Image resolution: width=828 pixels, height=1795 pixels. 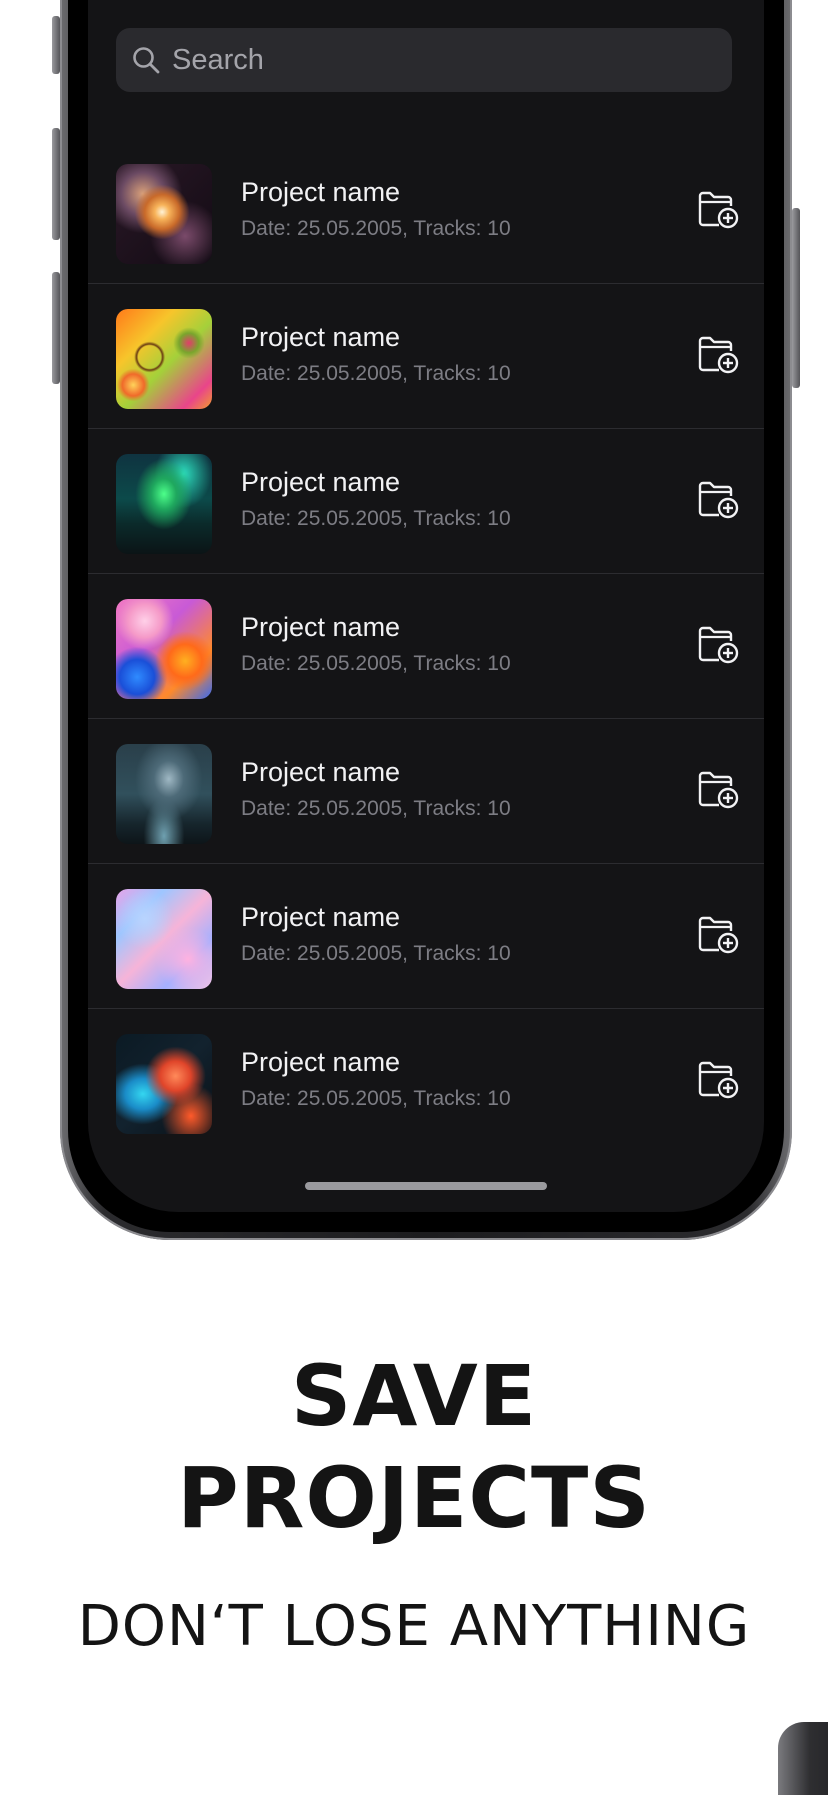 I want to click on search-input, so click(x=447, y=60).